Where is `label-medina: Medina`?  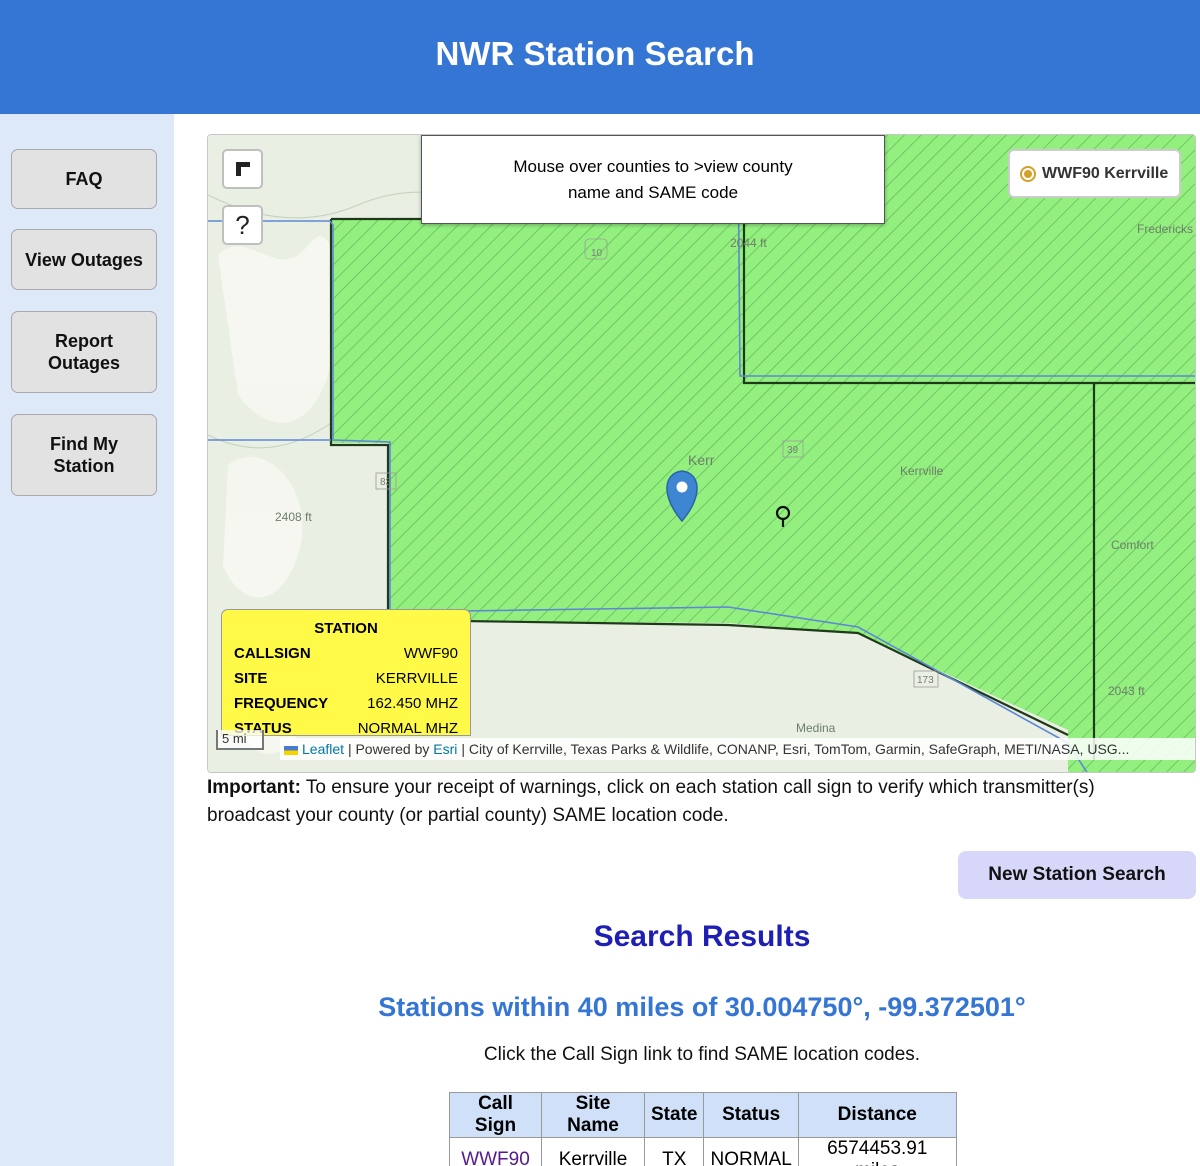 label-medina: Medina is located at coordinates (816, 728).